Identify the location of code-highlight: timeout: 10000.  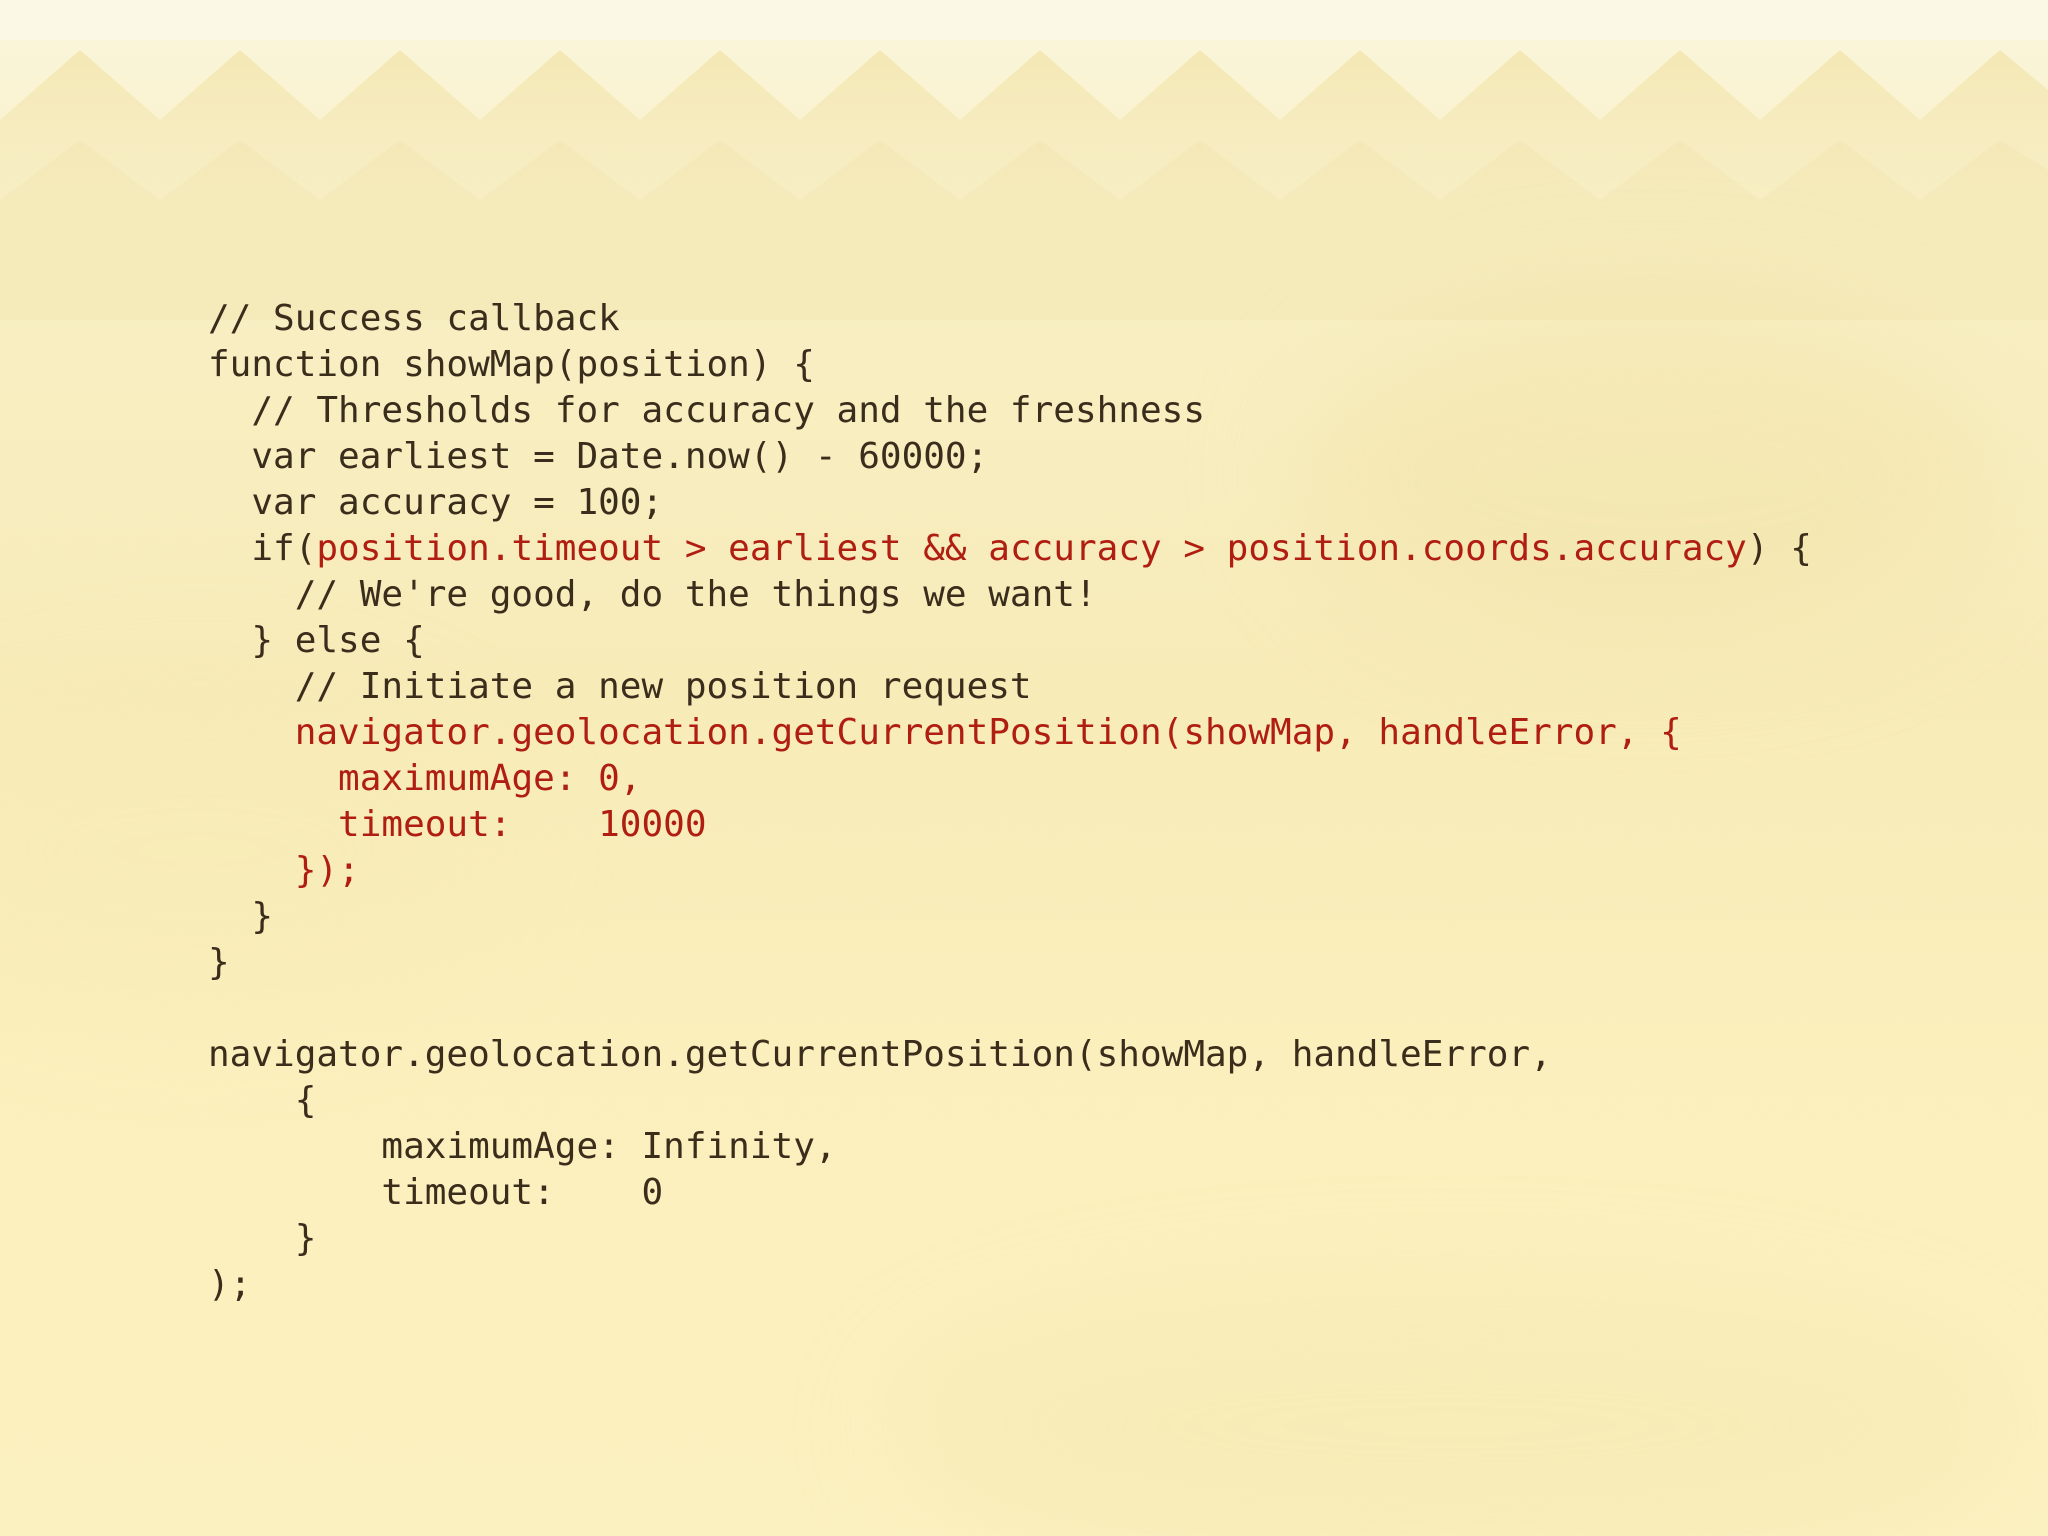
(522, 824).